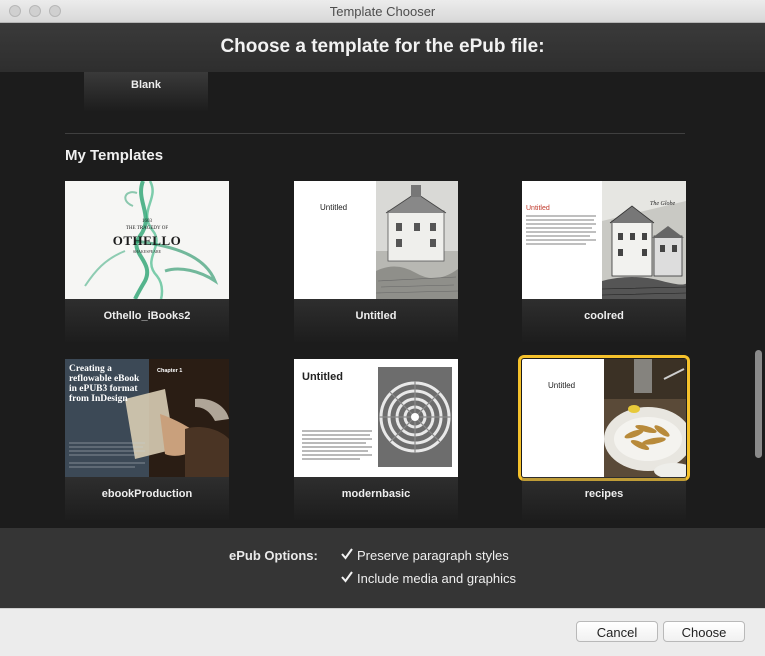 The height and width of the screenshot is (656, 765). Describe the element at coordinates (147, 221) in the screenshot. I see `othello-year: 1603` at that location.